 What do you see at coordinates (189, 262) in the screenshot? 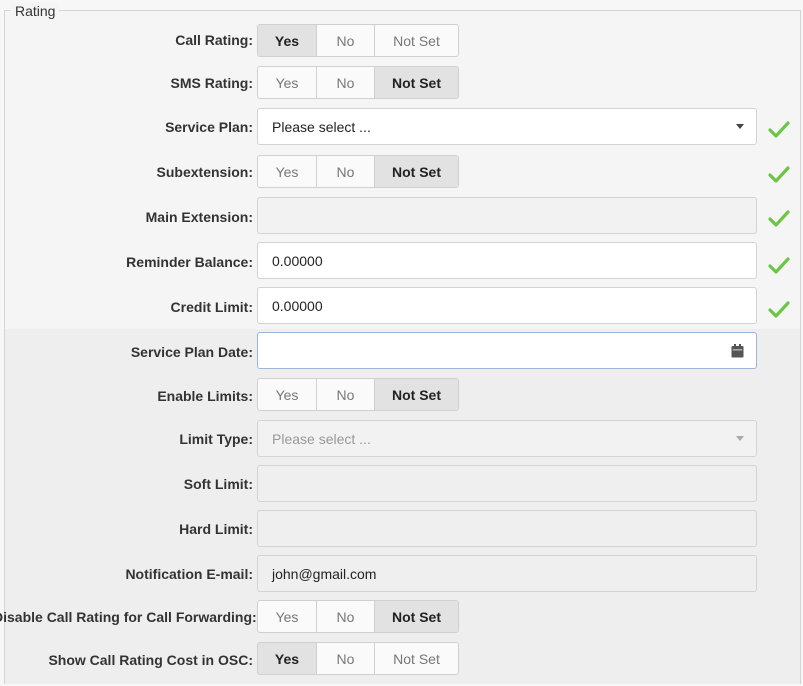
I see `reminder-balance-label: Reminder Balance:` at bounding box center [189, 262].